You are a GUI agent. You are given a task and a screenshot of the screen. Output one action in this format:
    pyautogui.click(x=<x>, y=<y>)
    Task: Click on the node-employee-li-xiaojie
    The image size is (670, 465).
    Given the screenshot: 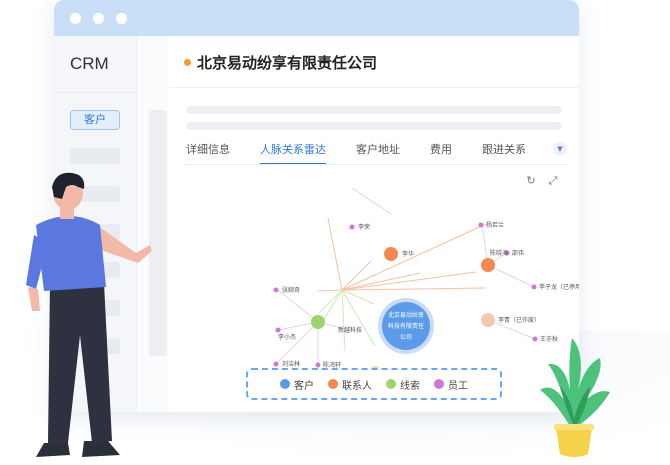 What is the action you would take?
    pyautogui.click(x=278, y=330)
    